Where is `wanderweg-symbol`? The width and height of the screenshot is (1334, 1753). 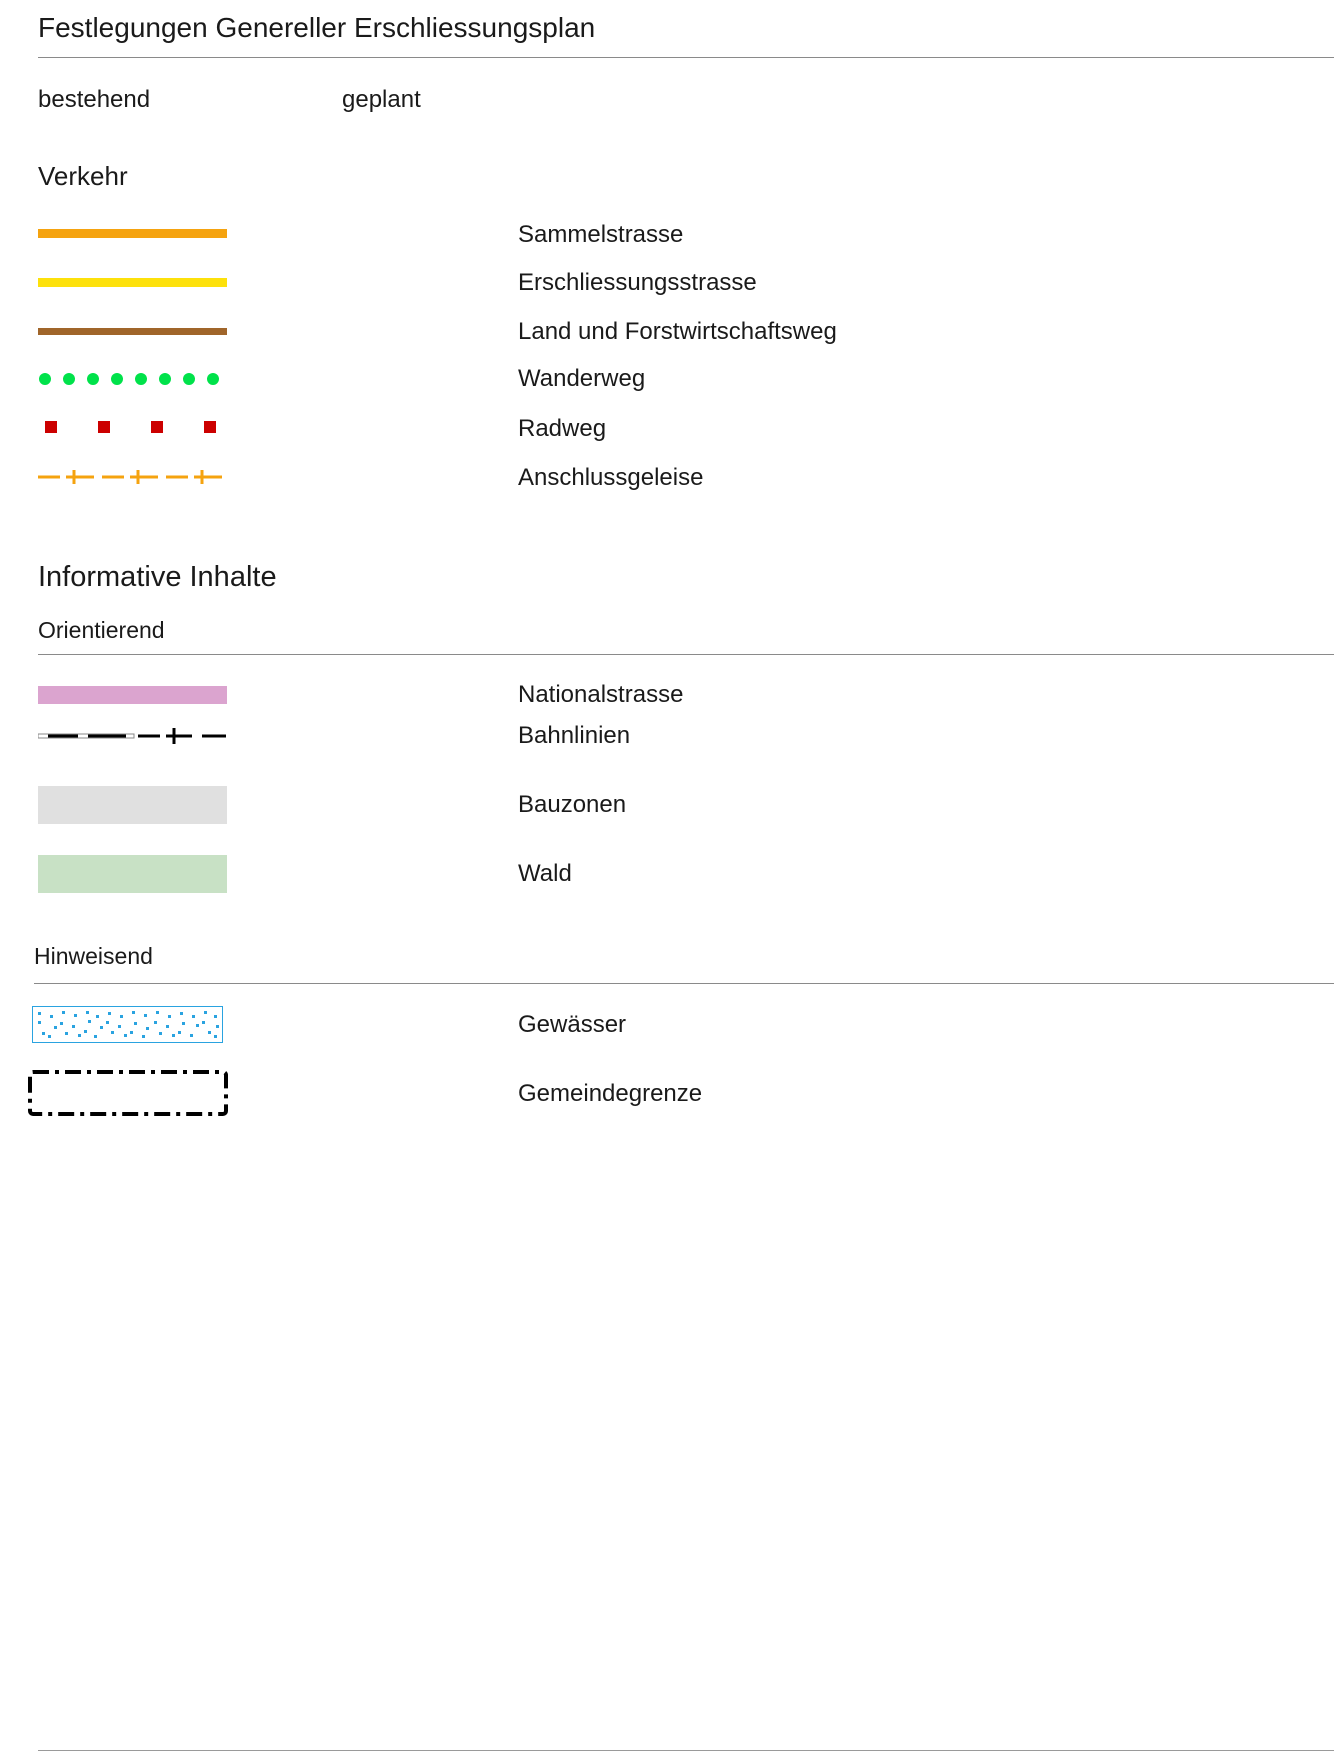
wanderweg-symbol is located at coordinates (133, 379).